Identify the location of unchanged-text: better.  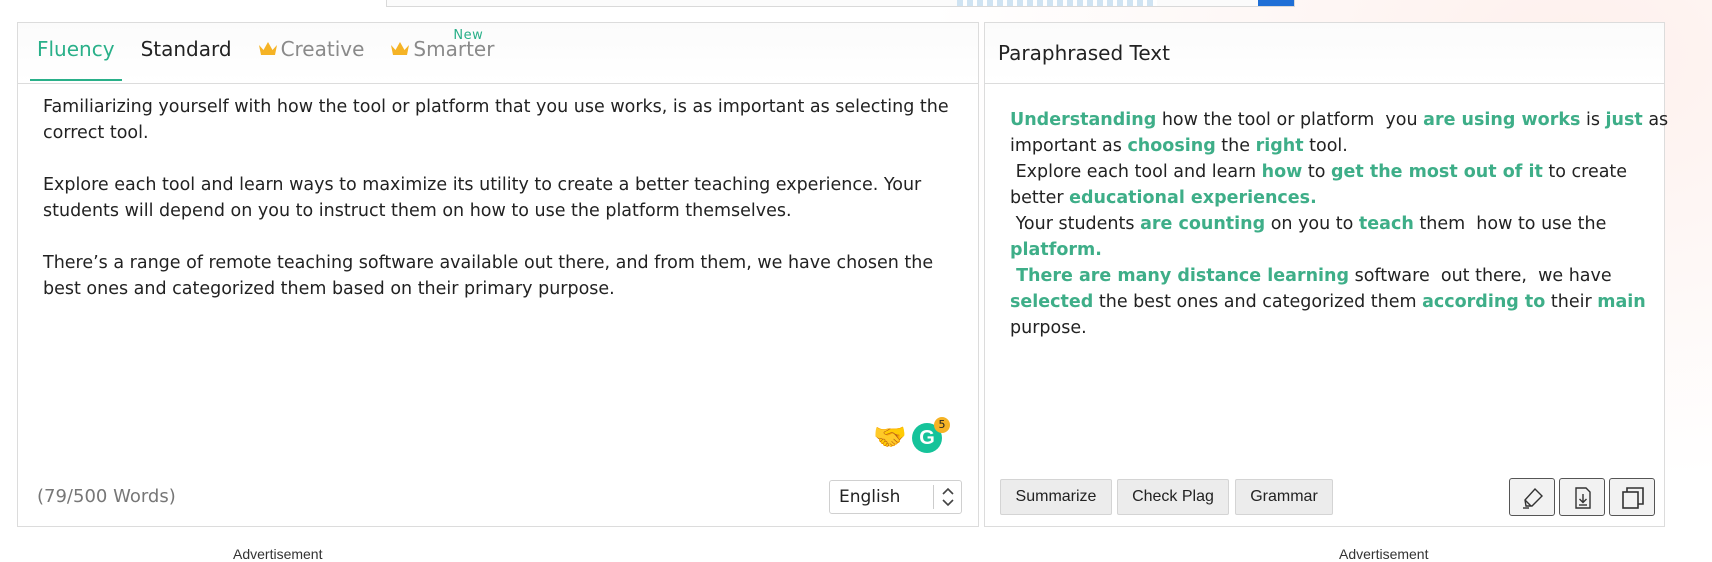
(1040, 198).